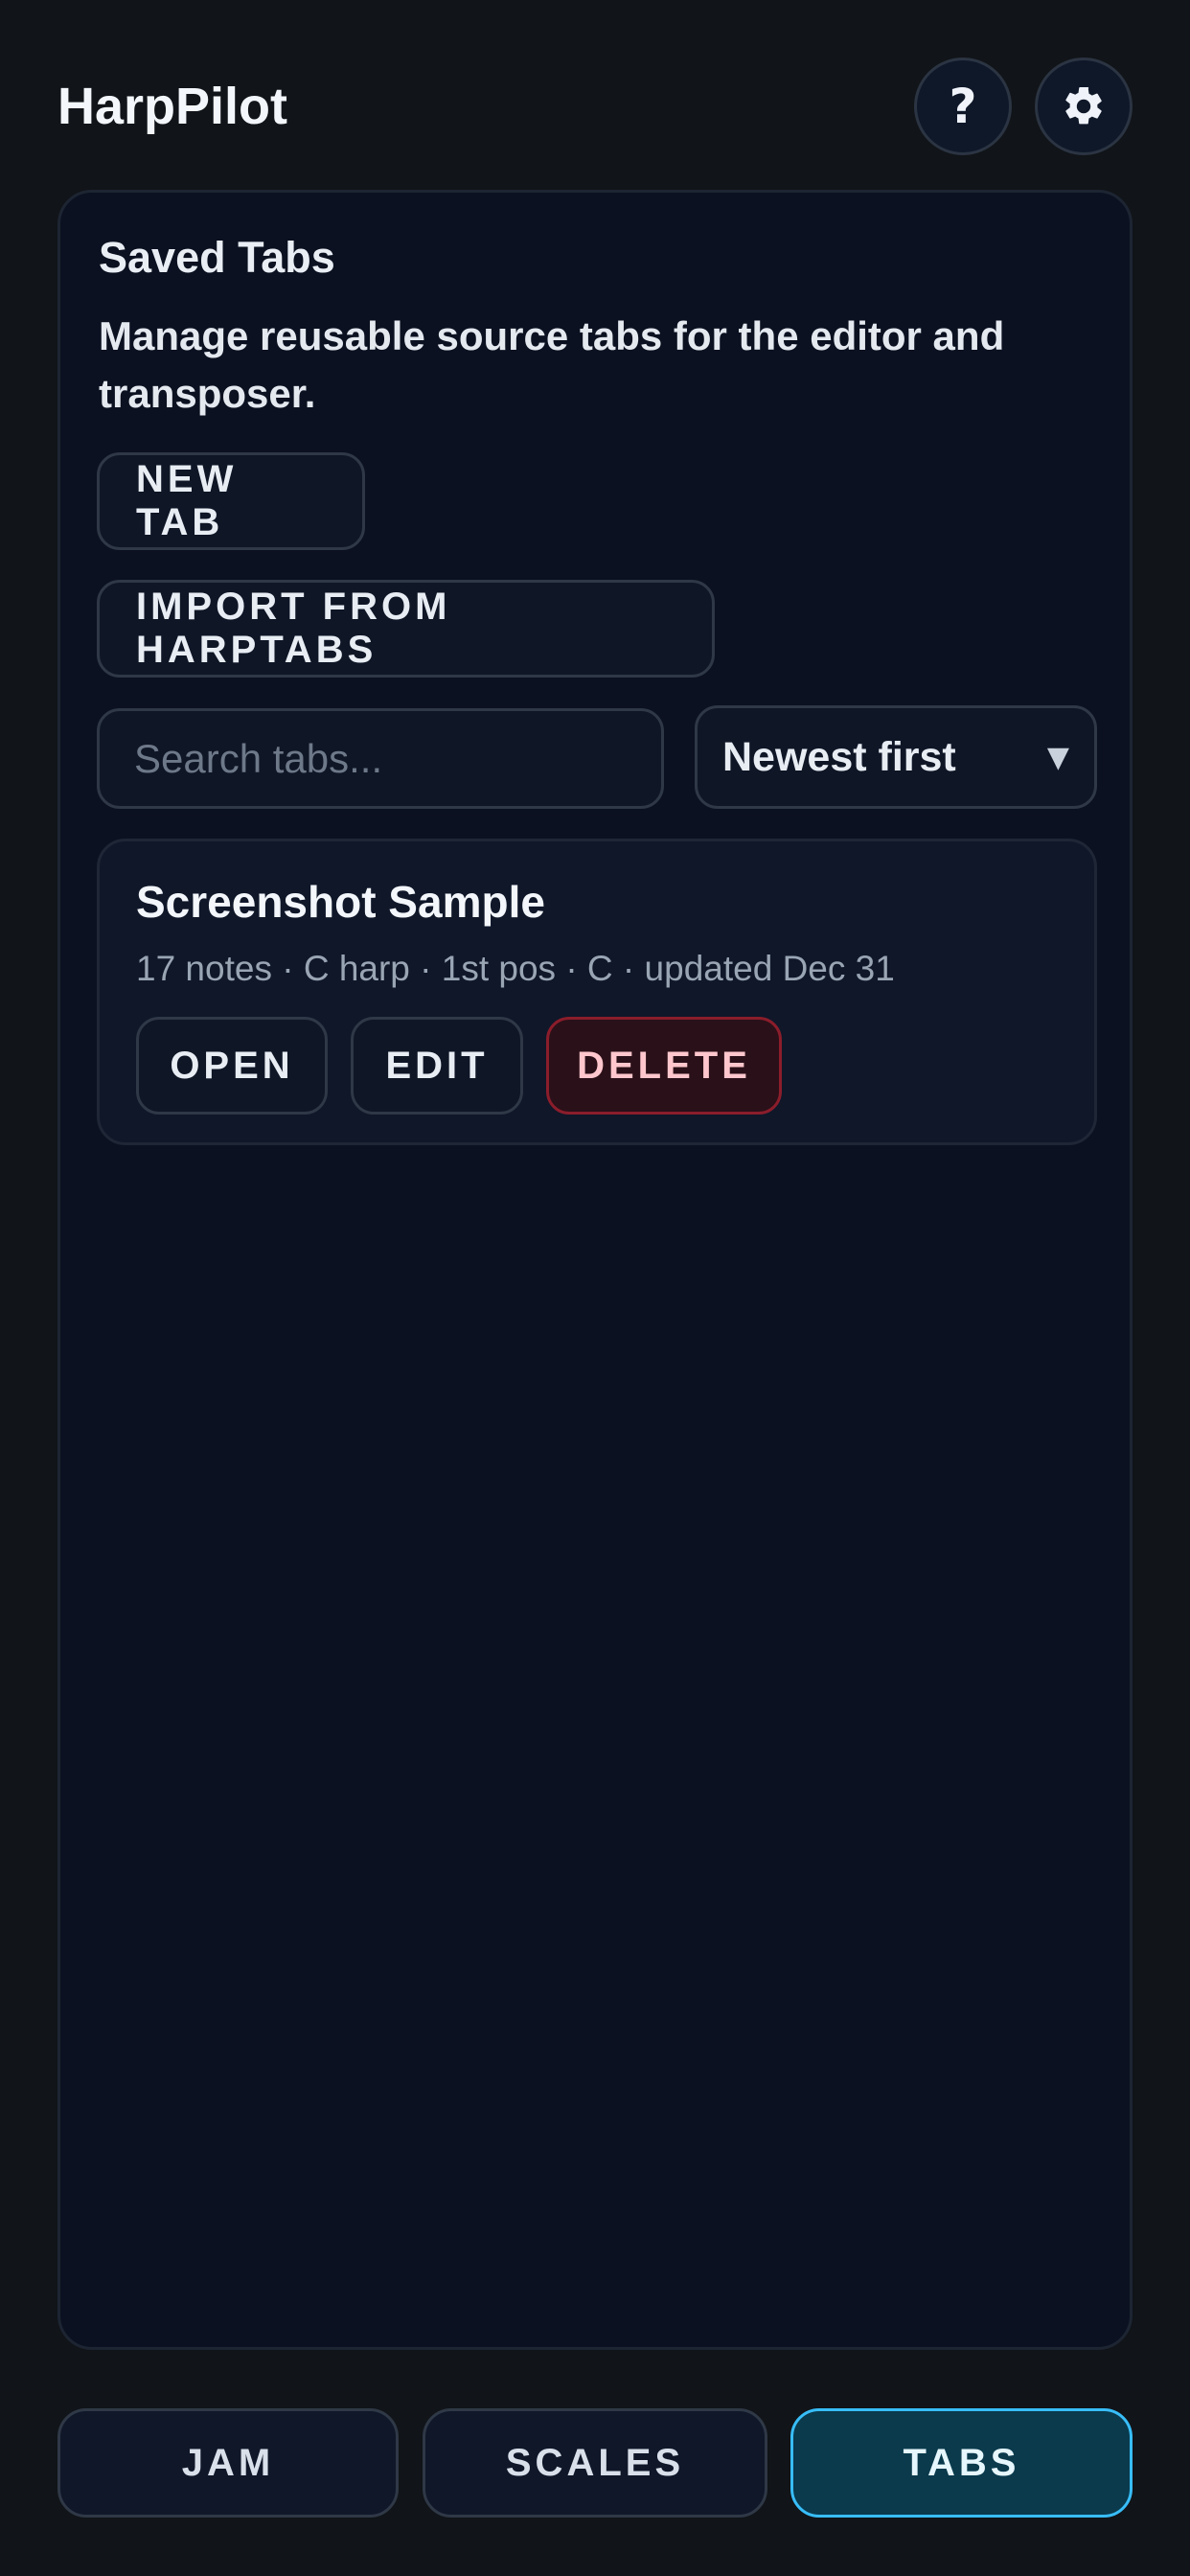 The image size is (1190, 2576). Describe the element at coordinates (595, 106) in the screenshot. I see `header: HarpPilot ?` at that location.